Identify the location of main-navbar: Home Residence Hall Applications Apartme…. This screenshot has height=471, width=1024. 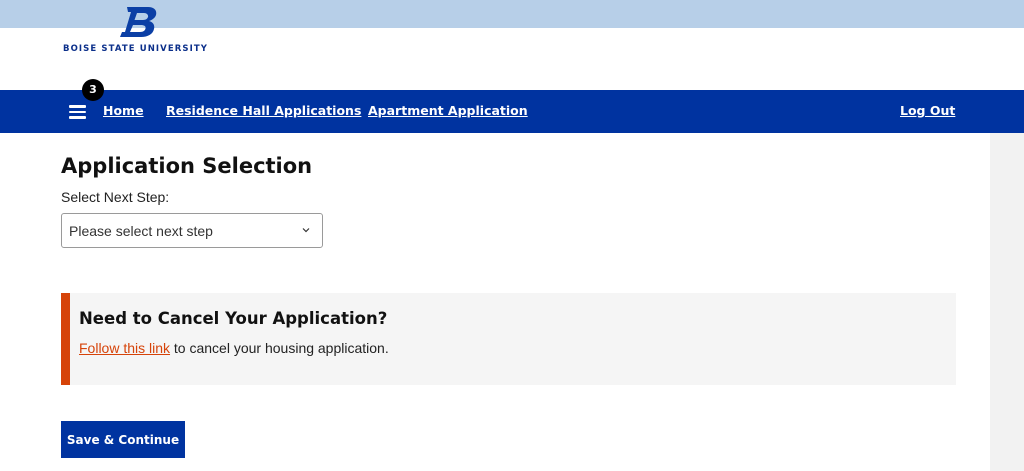
(512, 111).